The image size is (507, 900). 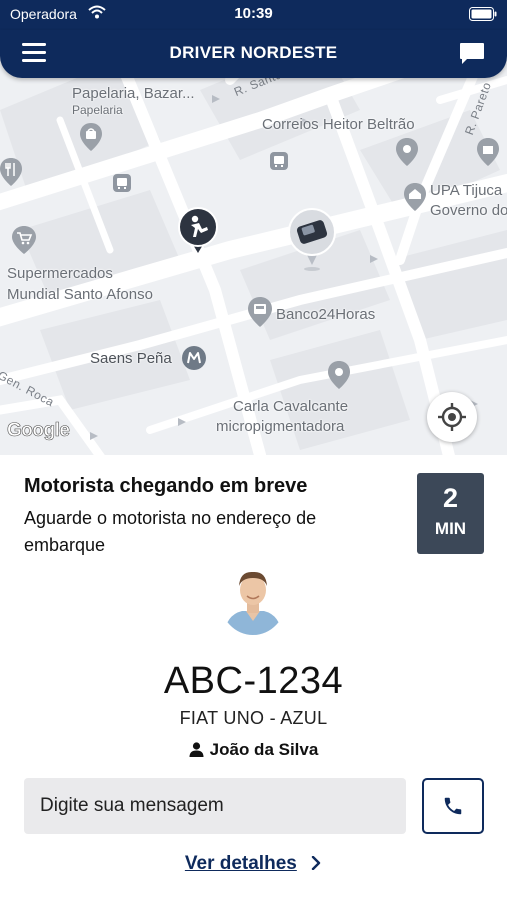 I want to click on car-location-marker, so click(x=312, y=239).